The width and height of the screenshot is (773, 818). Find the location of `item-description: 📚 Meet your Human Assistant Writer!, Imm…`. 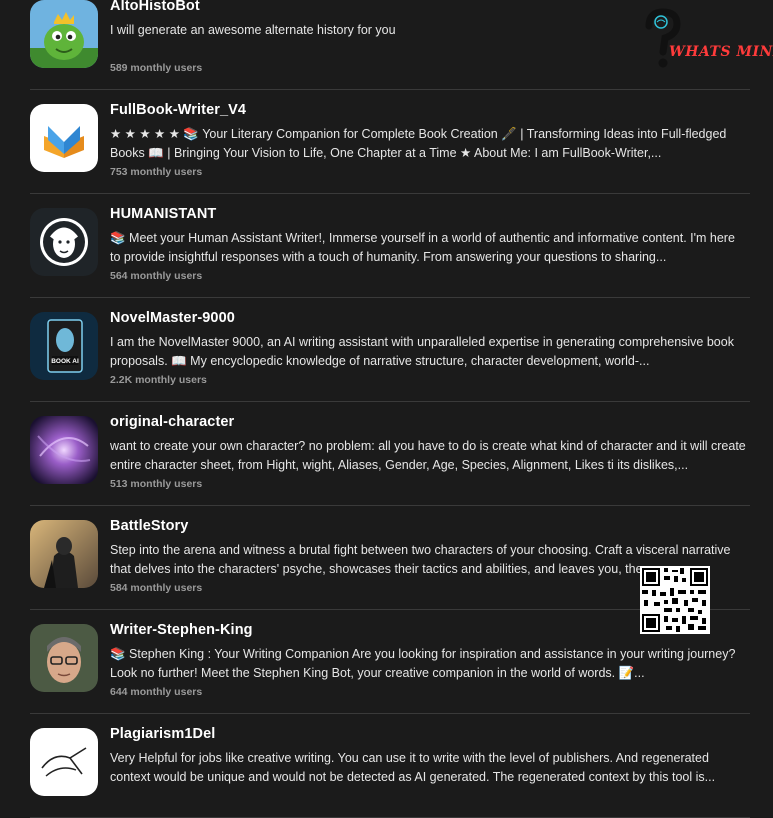

item-description: 📚 Meet your Human Assistant Writer!, Imm… is located at coordinates (422, 247).